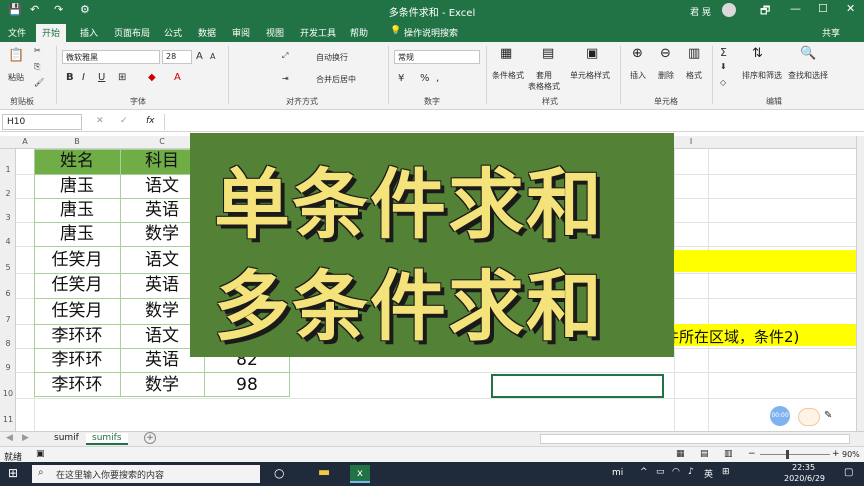 This screenshot has height=486, width=864. I want to click on row-header: 11, so click(8, 419).